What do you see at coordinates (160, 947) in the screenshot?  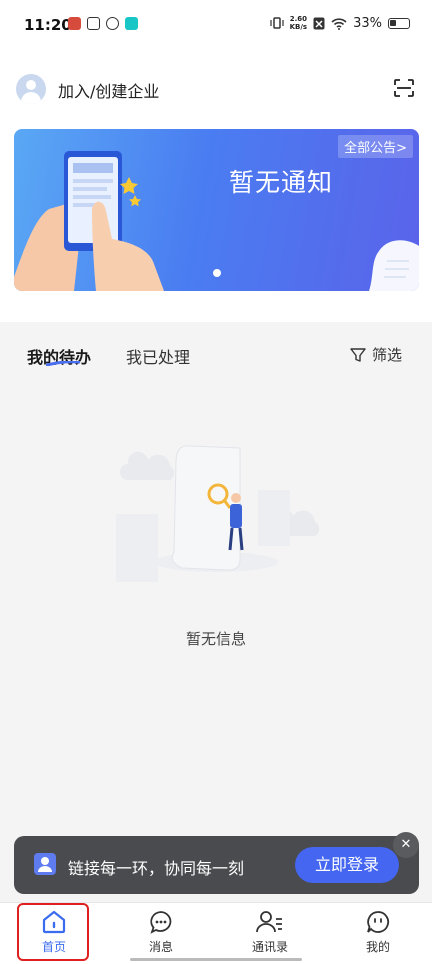 I see `nav-messages-label: 消息` at bounding box center [160, 947].